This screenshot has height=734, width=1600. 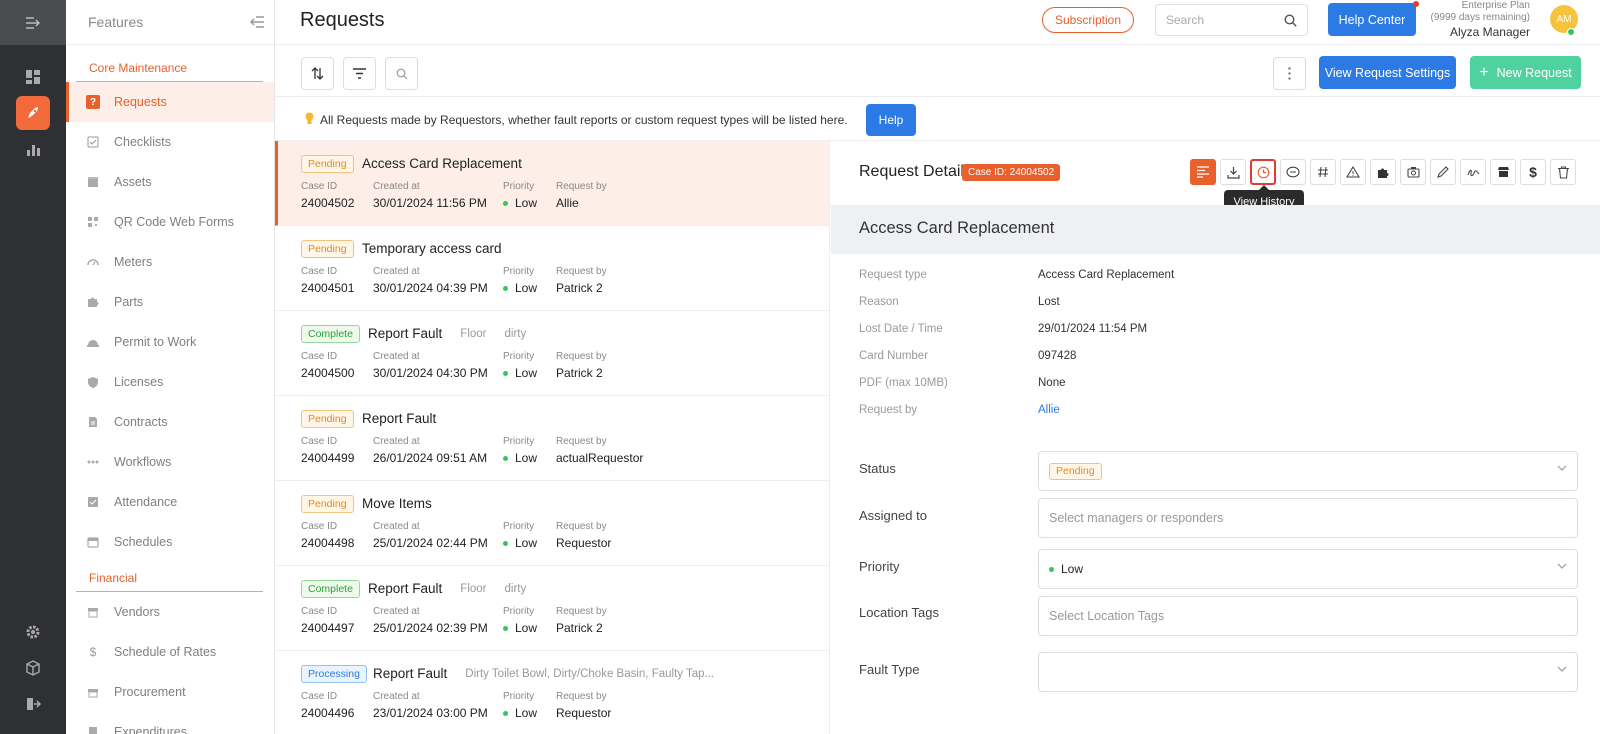 I want to click on plan-name: Enterprise Plan, so click(x=1495, y=5).